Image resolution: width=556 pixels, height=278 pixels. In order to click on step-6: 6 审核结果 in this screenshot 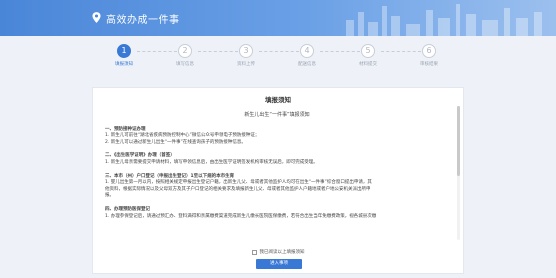, I will do `click(429, 55)`.